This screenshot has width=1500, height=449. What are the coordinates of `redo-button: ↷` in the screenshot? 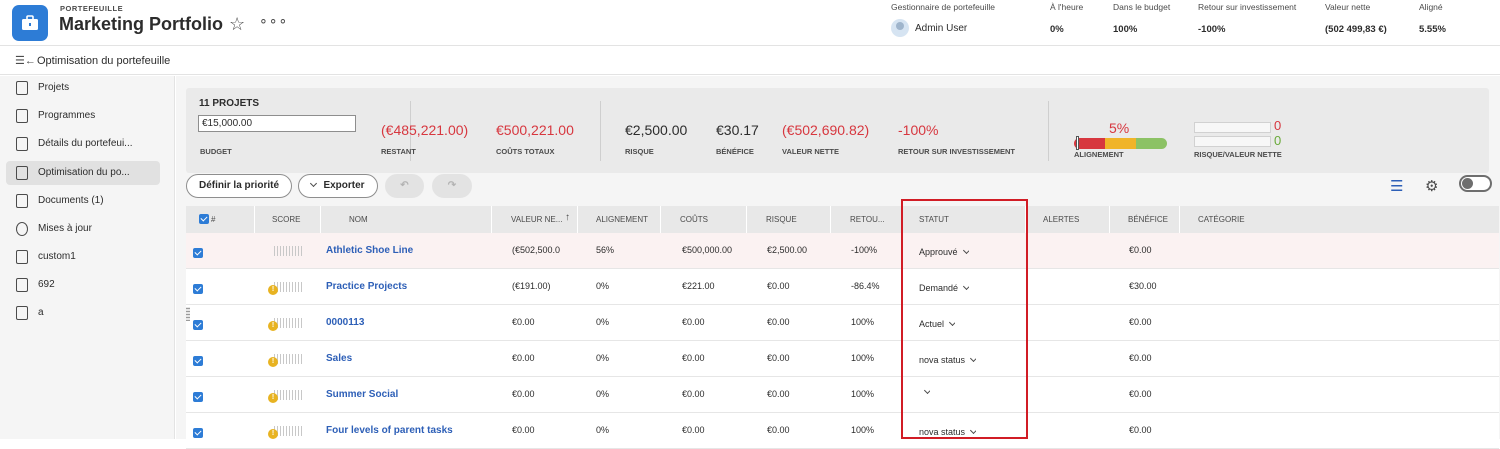 It's located at (452, 186).